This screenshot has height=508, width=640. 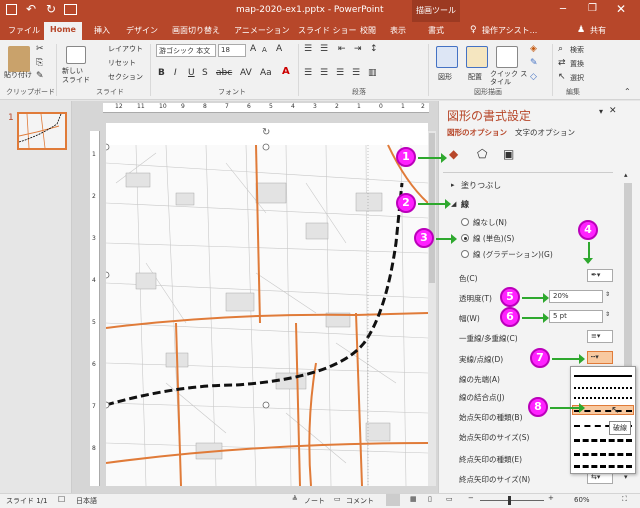 I want to click on pane-close-icon: ✕, so click(x=613, y=111).